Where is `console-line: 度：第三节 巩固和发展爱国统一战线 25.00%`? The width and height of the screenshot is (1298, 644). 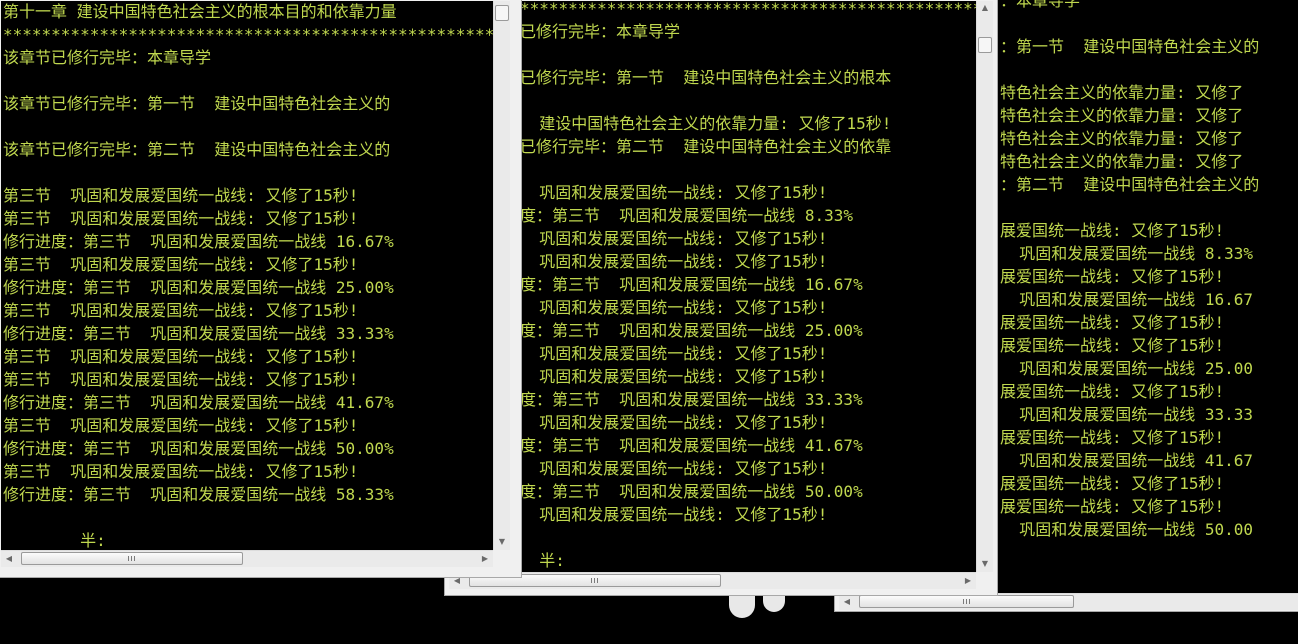
console-line: 度：第三节 巩固和发展爱国统一战线 25.00% is located at coordinates (691, 330).